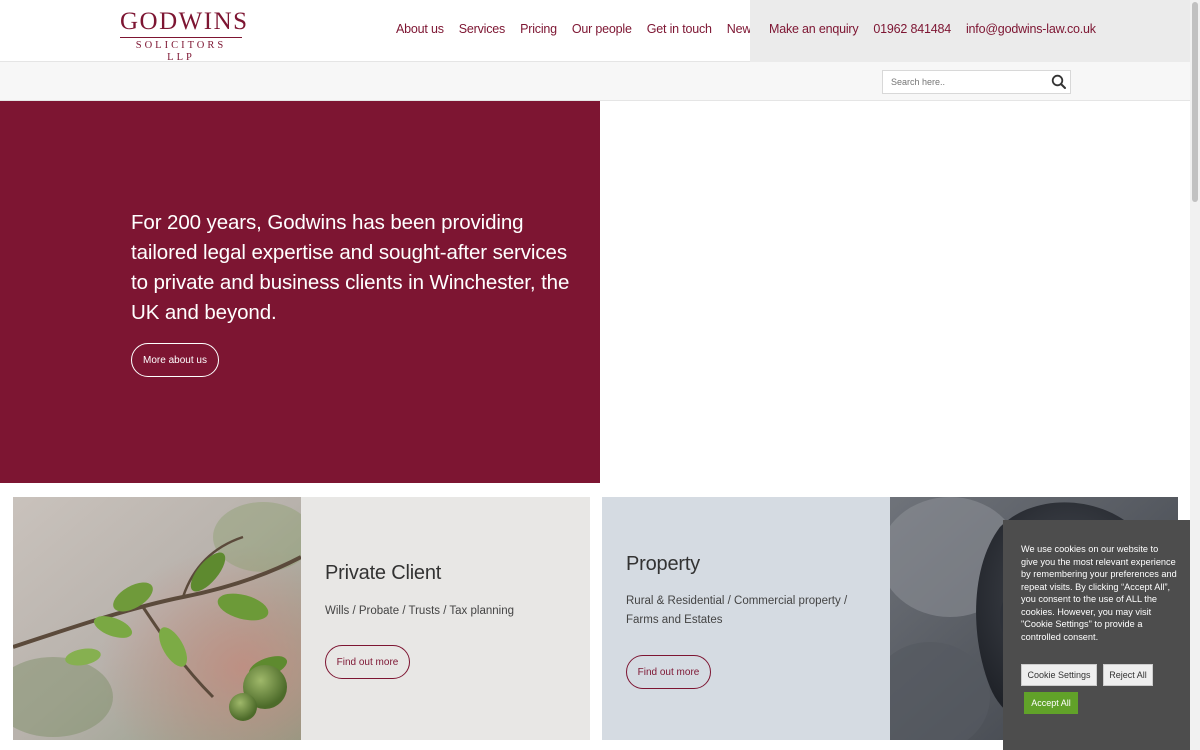 The image size is (1200, 750). What do you see at coordinates (1195, 102) in the screenshot?
I see `scrollbar-thumb` at bounding box center [1195, 102].